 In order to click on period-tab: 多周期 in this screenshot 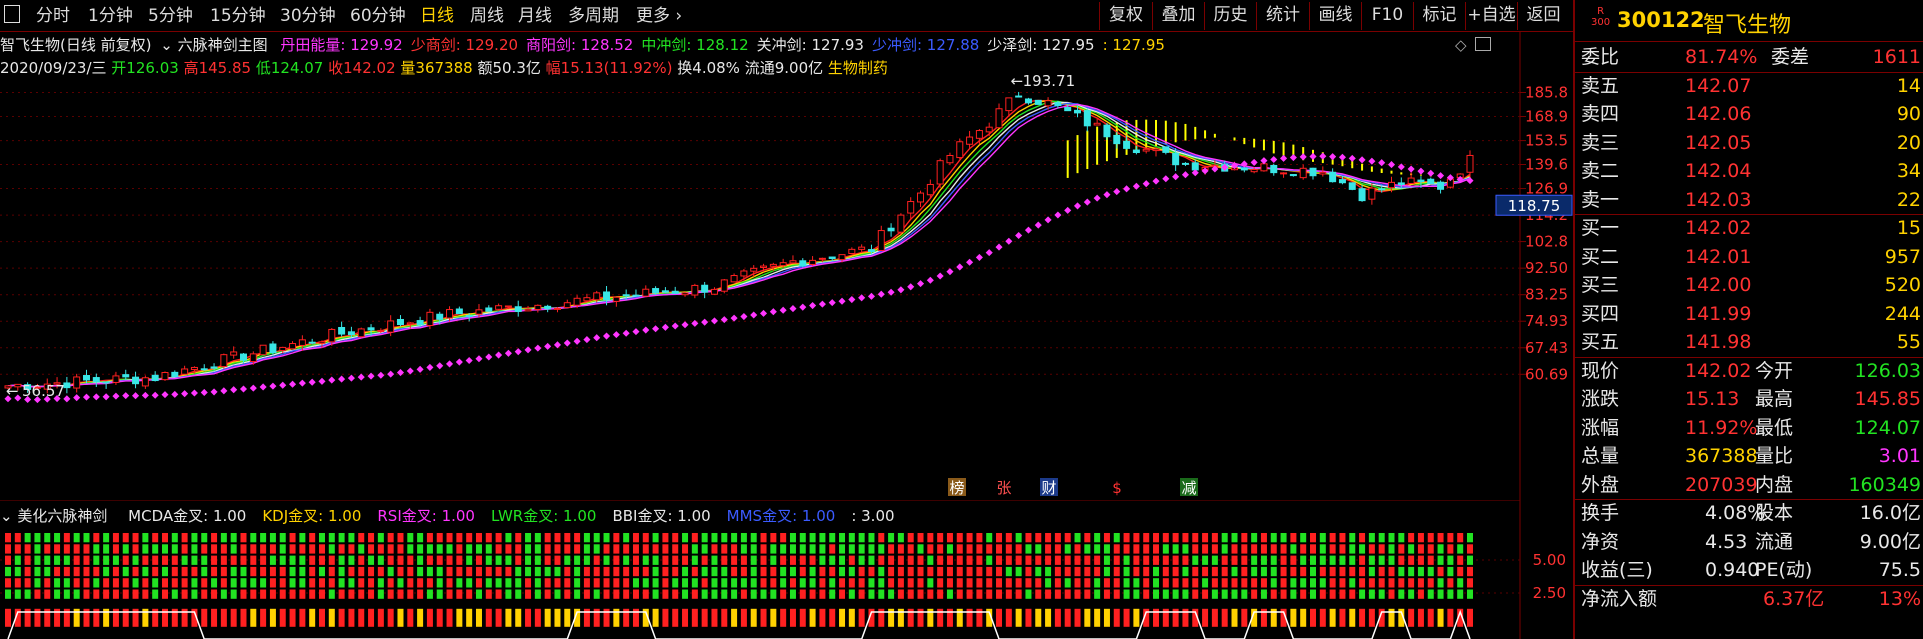, I will do `click(593, 16)`.